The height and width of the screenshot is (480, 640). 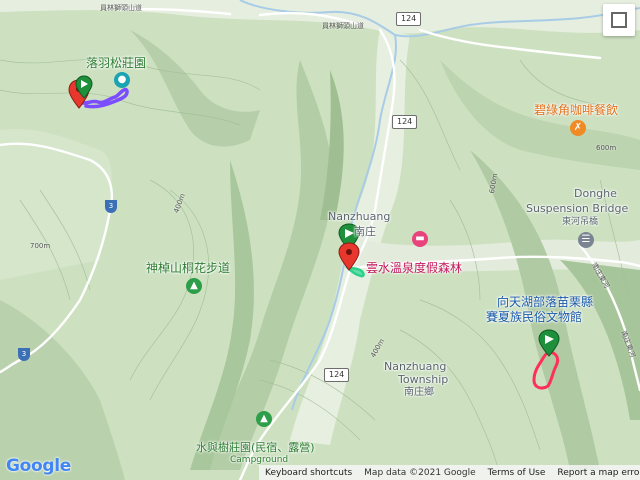 I want to click on google-logo-text: Google, so click(x=39, y=466).